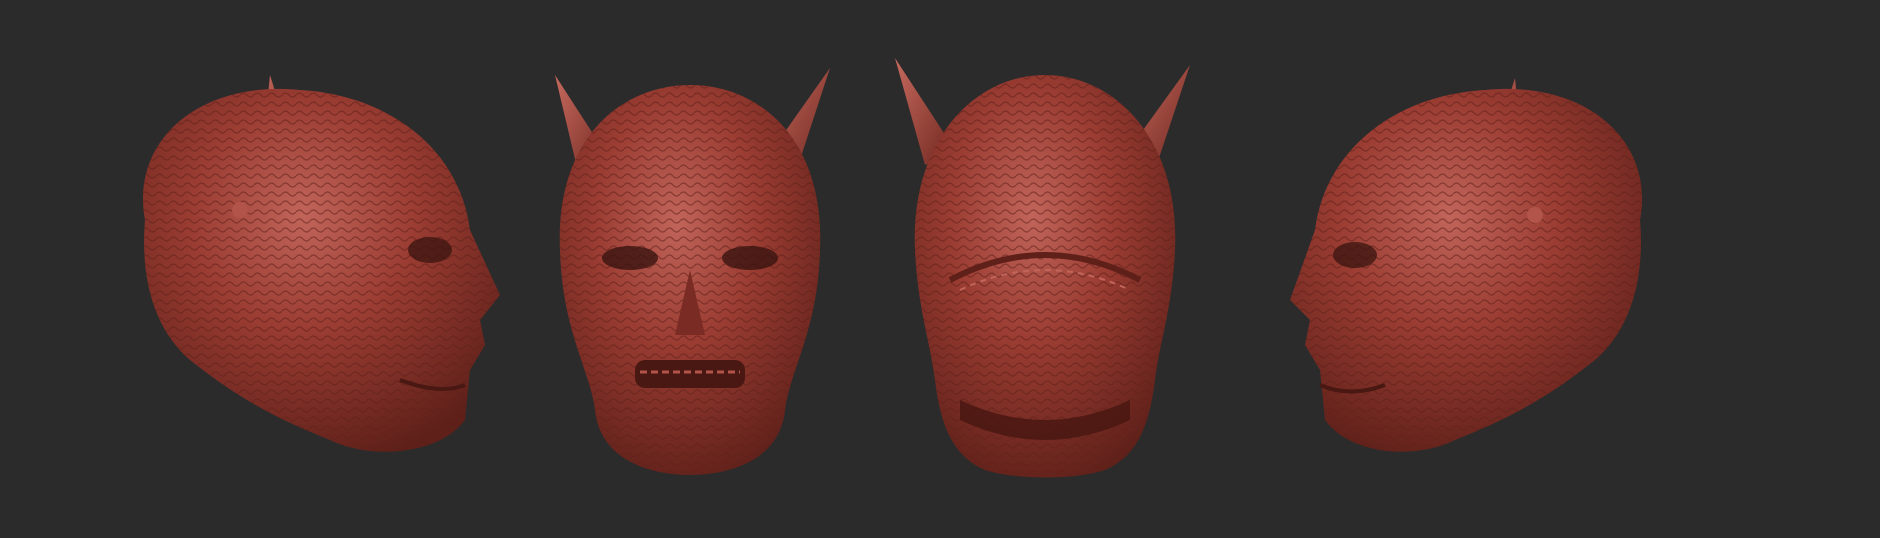  What do you see at coordinates (1042, 268) in the screenshot?
I see `demon-head-back` at bounding box center [1042, 268].